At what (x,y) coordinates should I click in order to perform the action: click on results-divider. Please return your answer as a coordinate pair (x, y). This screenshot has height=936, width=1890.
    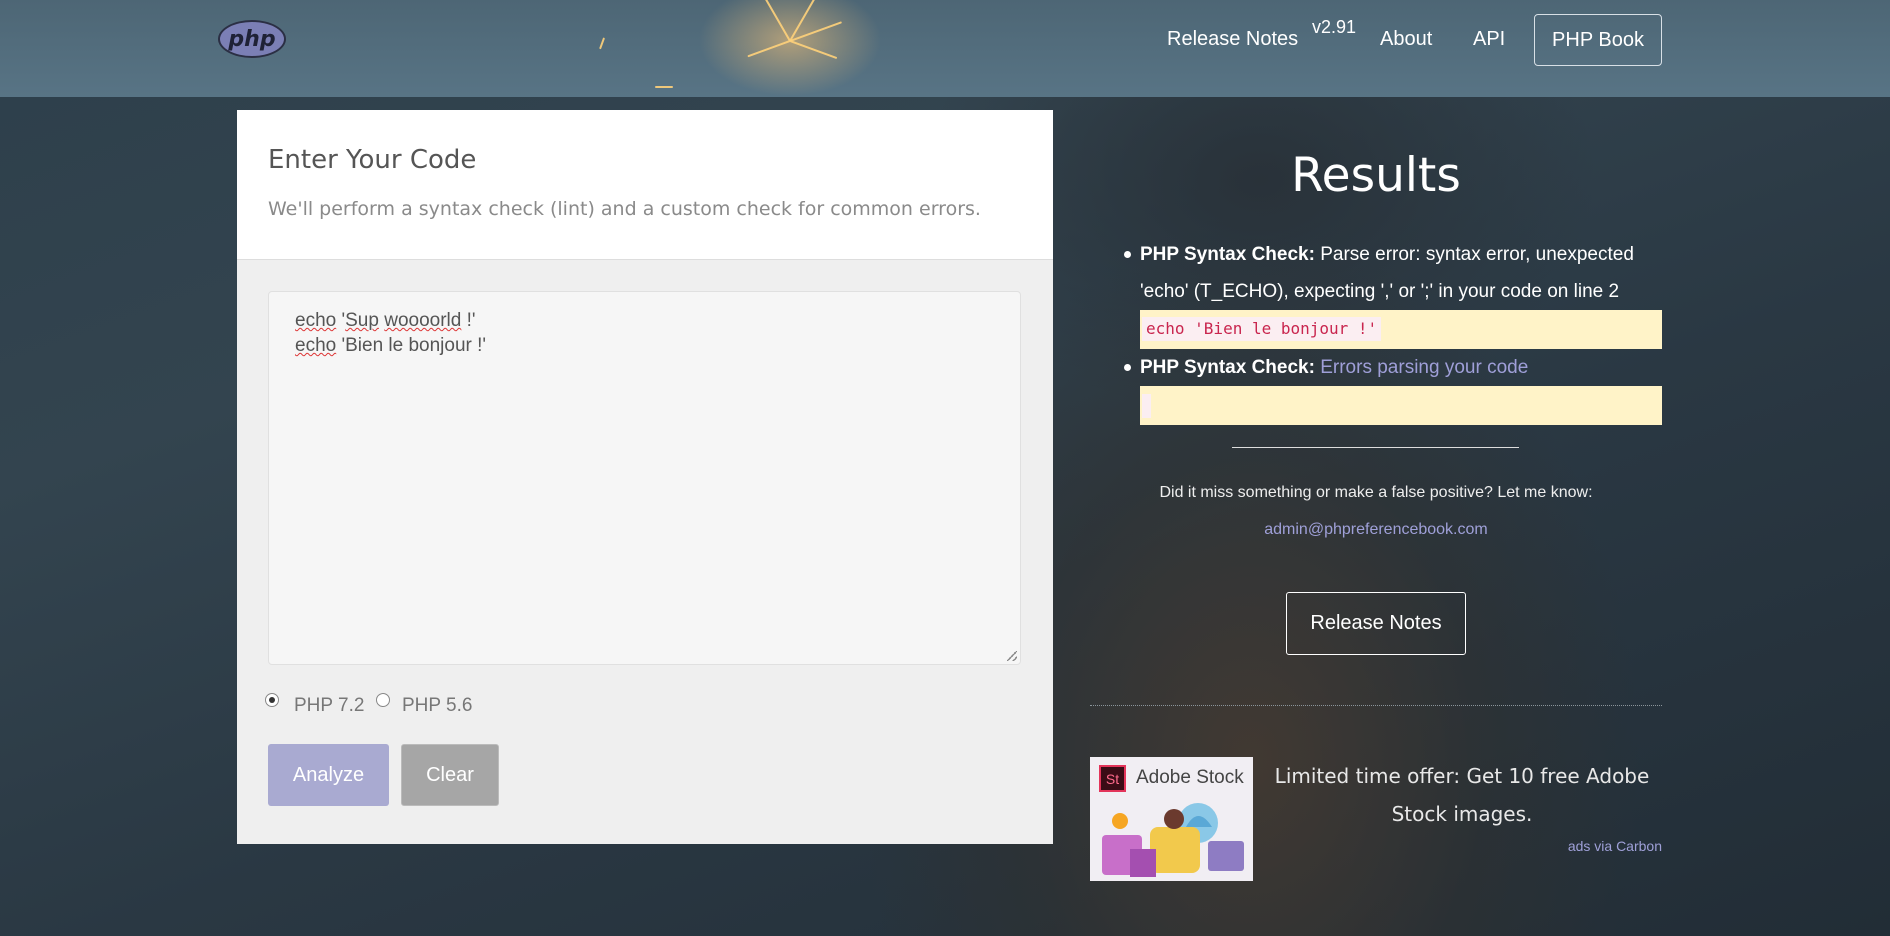
    Looking at the image, I should click on (1375, 447).